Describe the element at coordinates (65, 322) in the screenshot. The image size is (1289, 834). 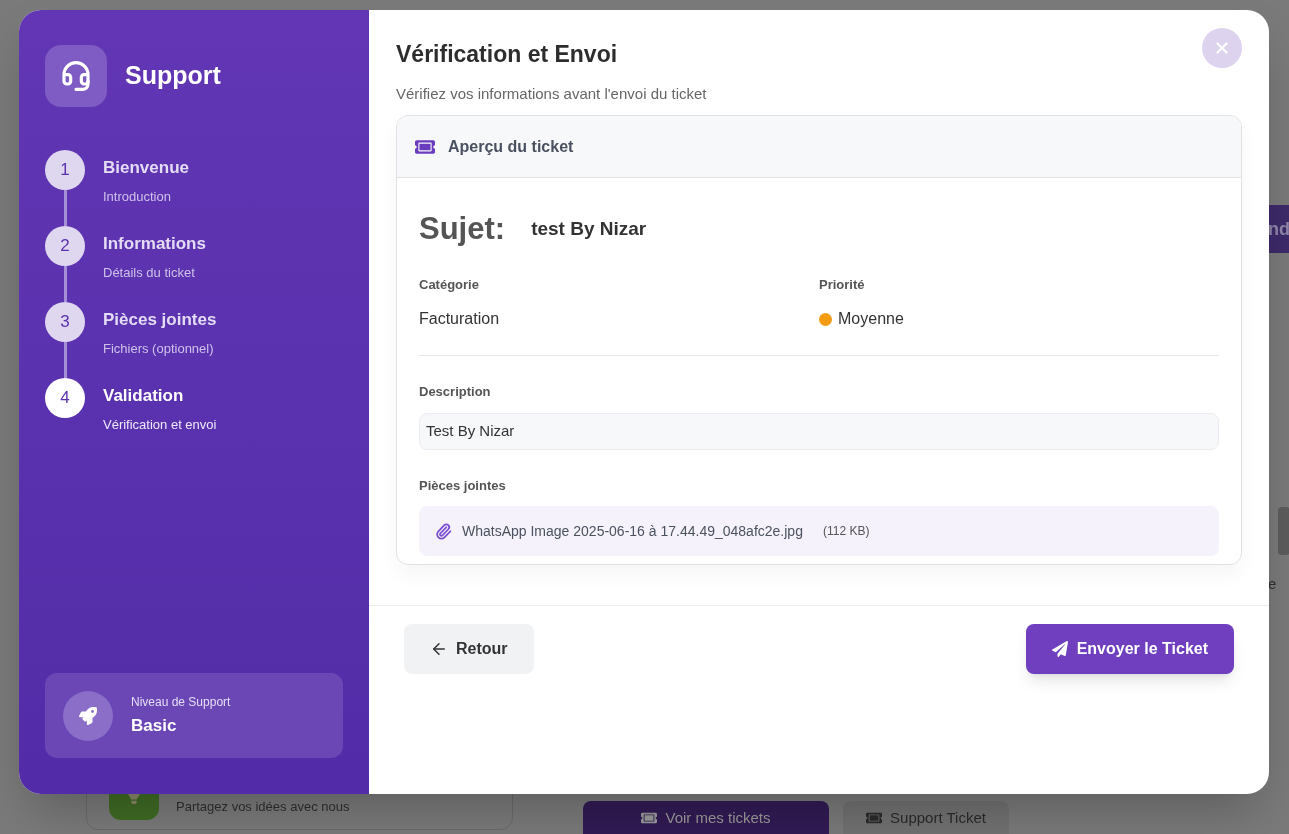
I see `step-number: 3` at that location.